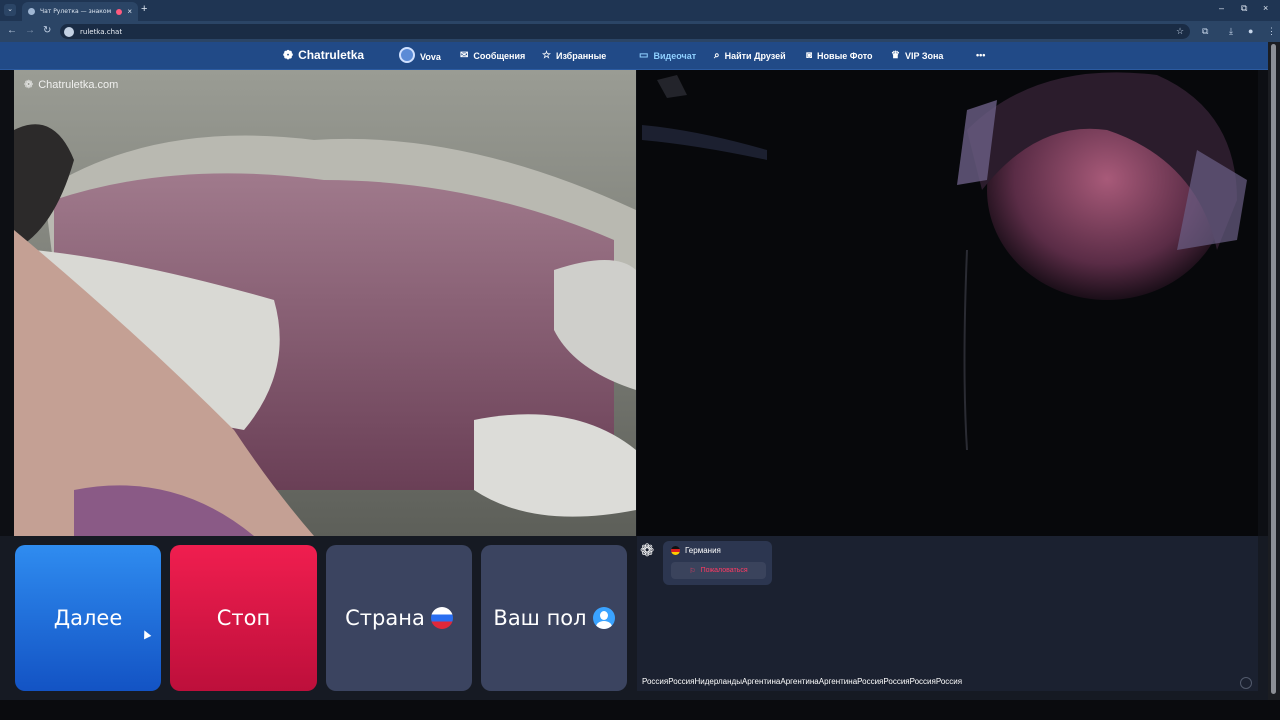 The height and width of the screenshot is (720, 1280). What do you see at coordinates (581, 55) in the screenshot?
I see `nav-favorites-label: Избранные` at bounding box center [581, 55].